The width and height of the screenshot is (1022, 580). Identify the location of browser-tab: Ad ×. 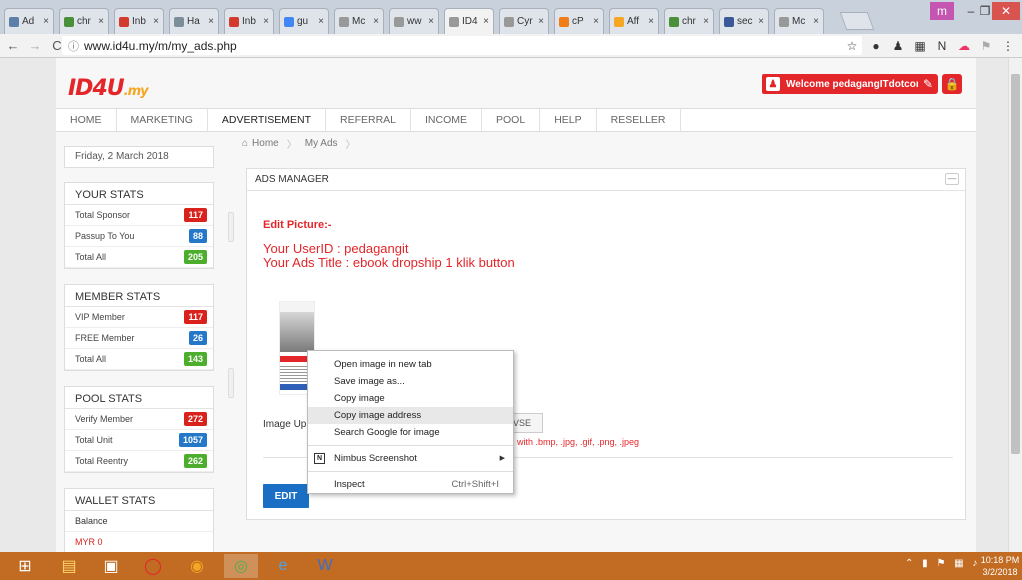
(29, 21).